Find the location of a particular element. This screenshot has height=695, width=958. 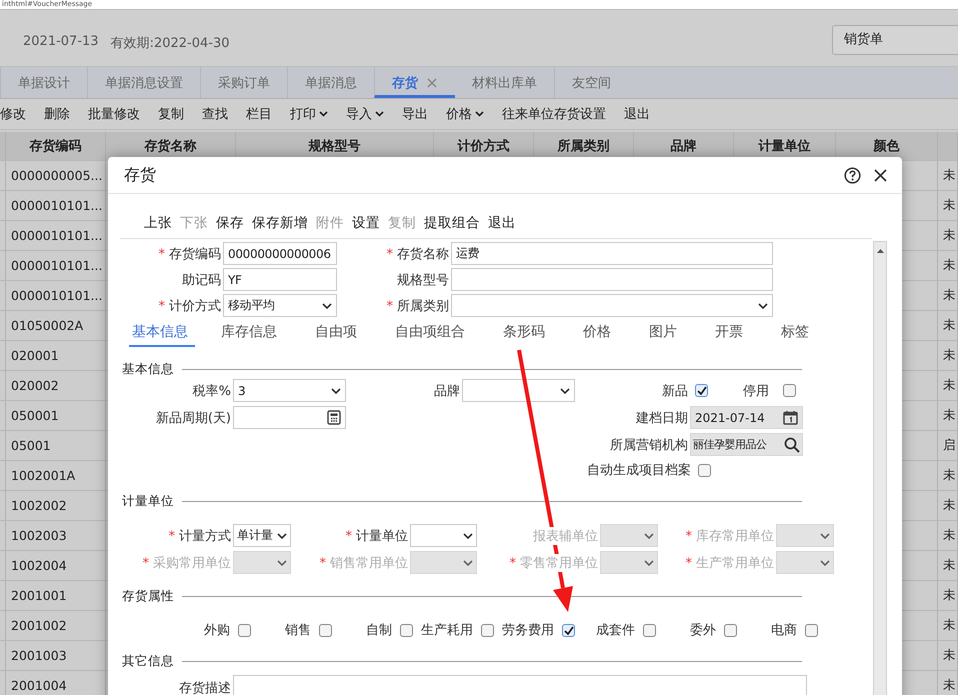

field-label: 电商 is located at coordinates (784, 630).